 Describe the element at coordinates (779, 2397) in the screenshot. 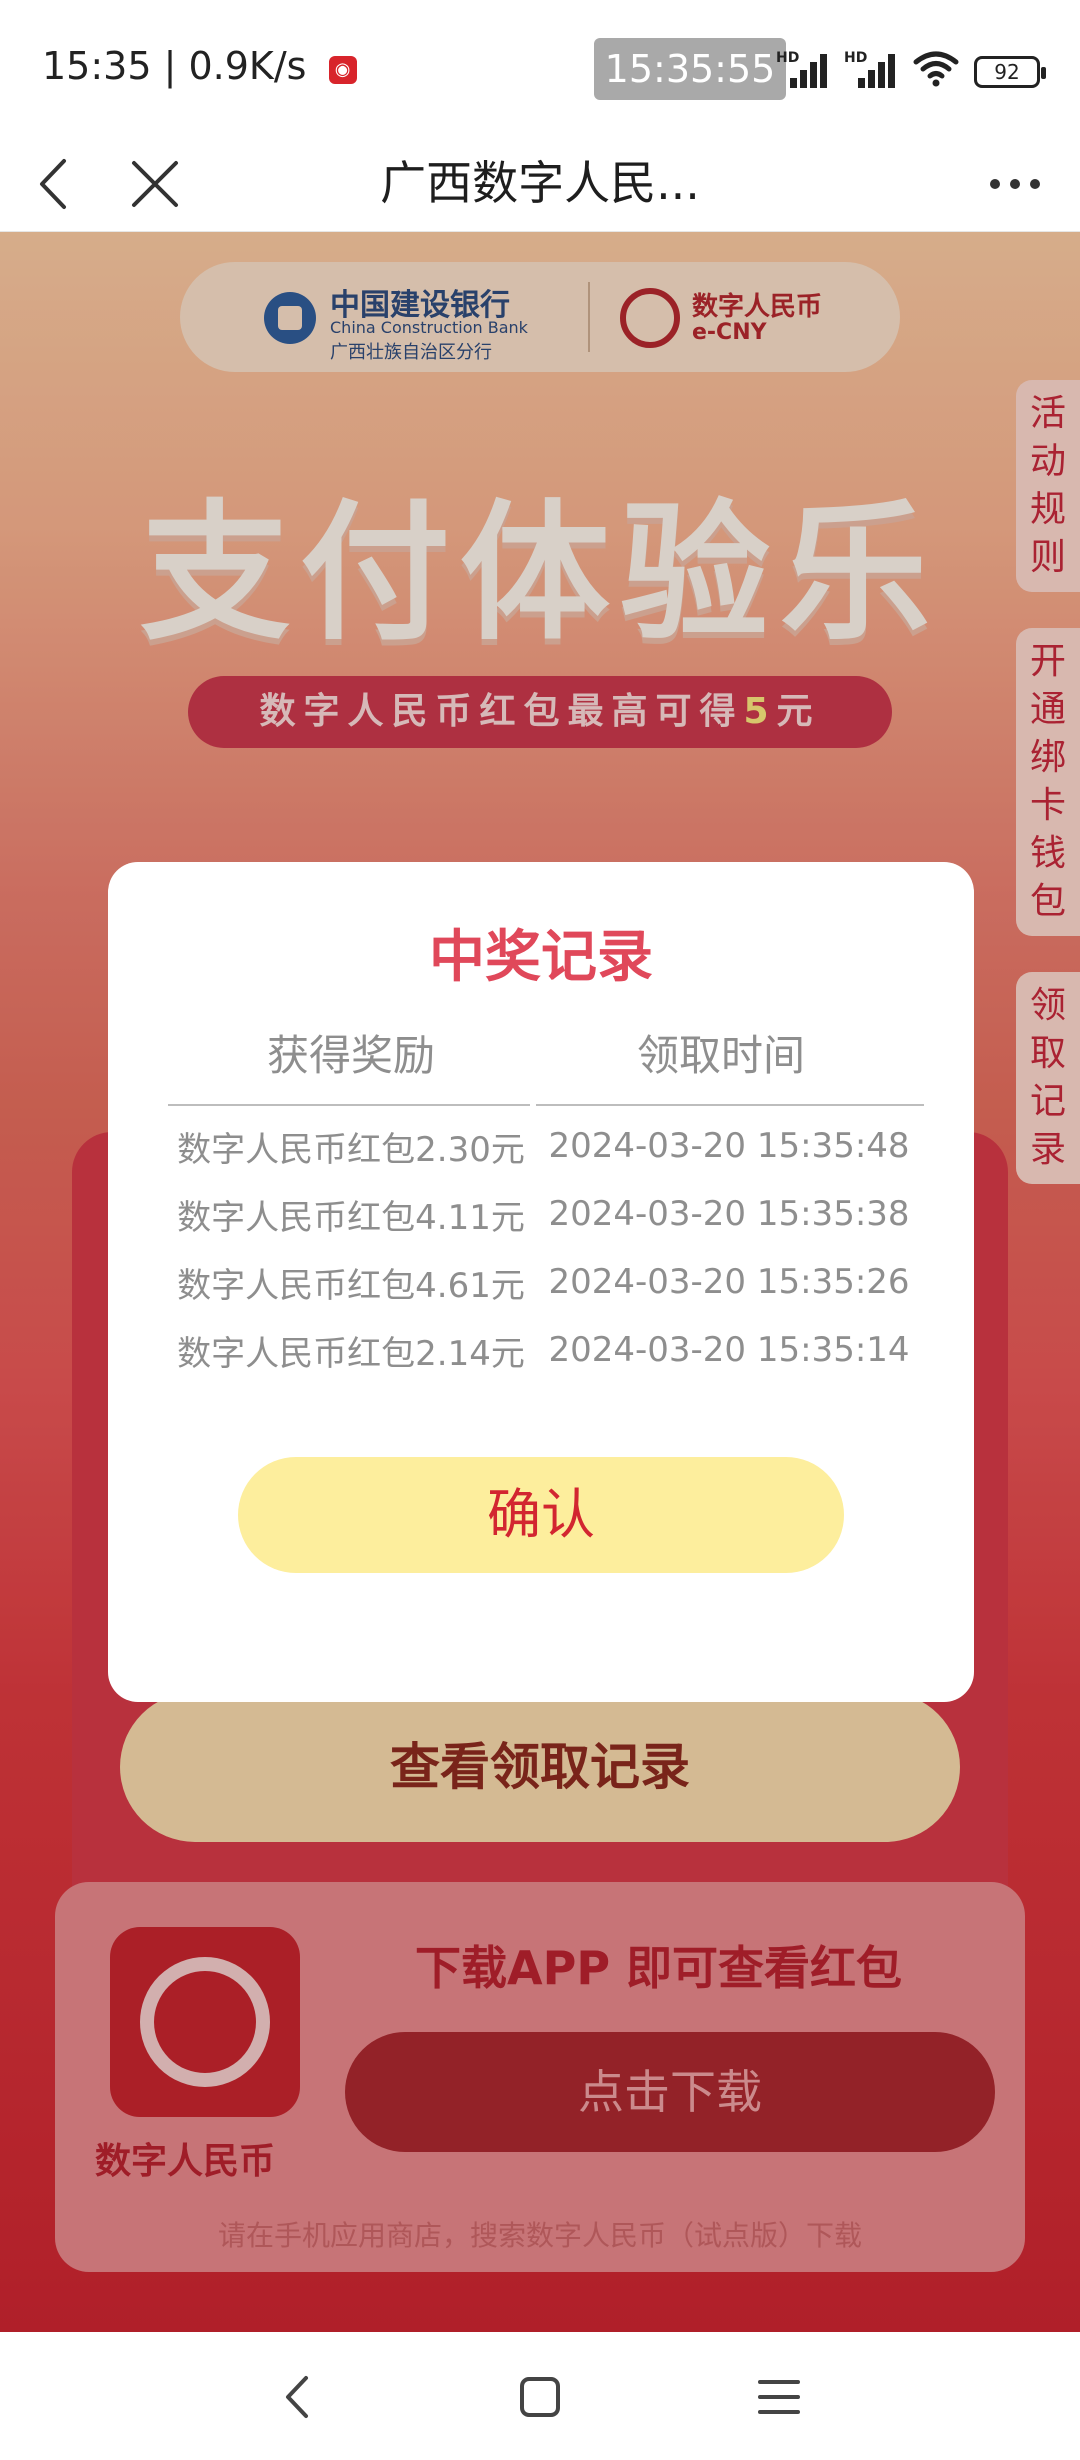

I see `menu-icon` at that location.